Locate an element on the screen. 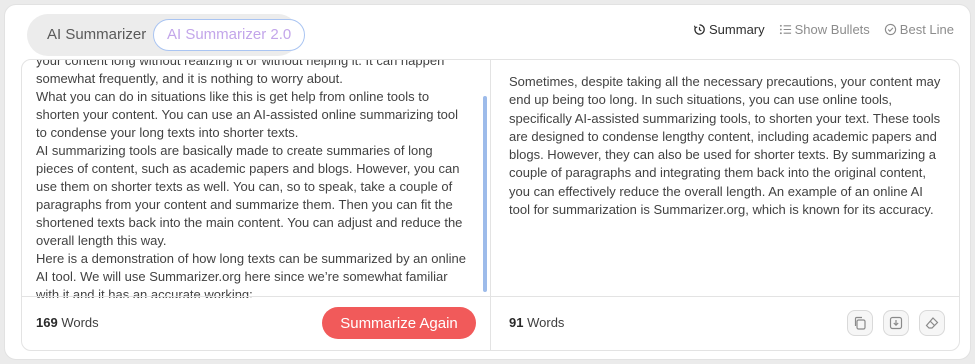 This screenshot has width=975, height=364. tab-ai-summarizer: AI Summarizer is located at coordinates (96, 35).